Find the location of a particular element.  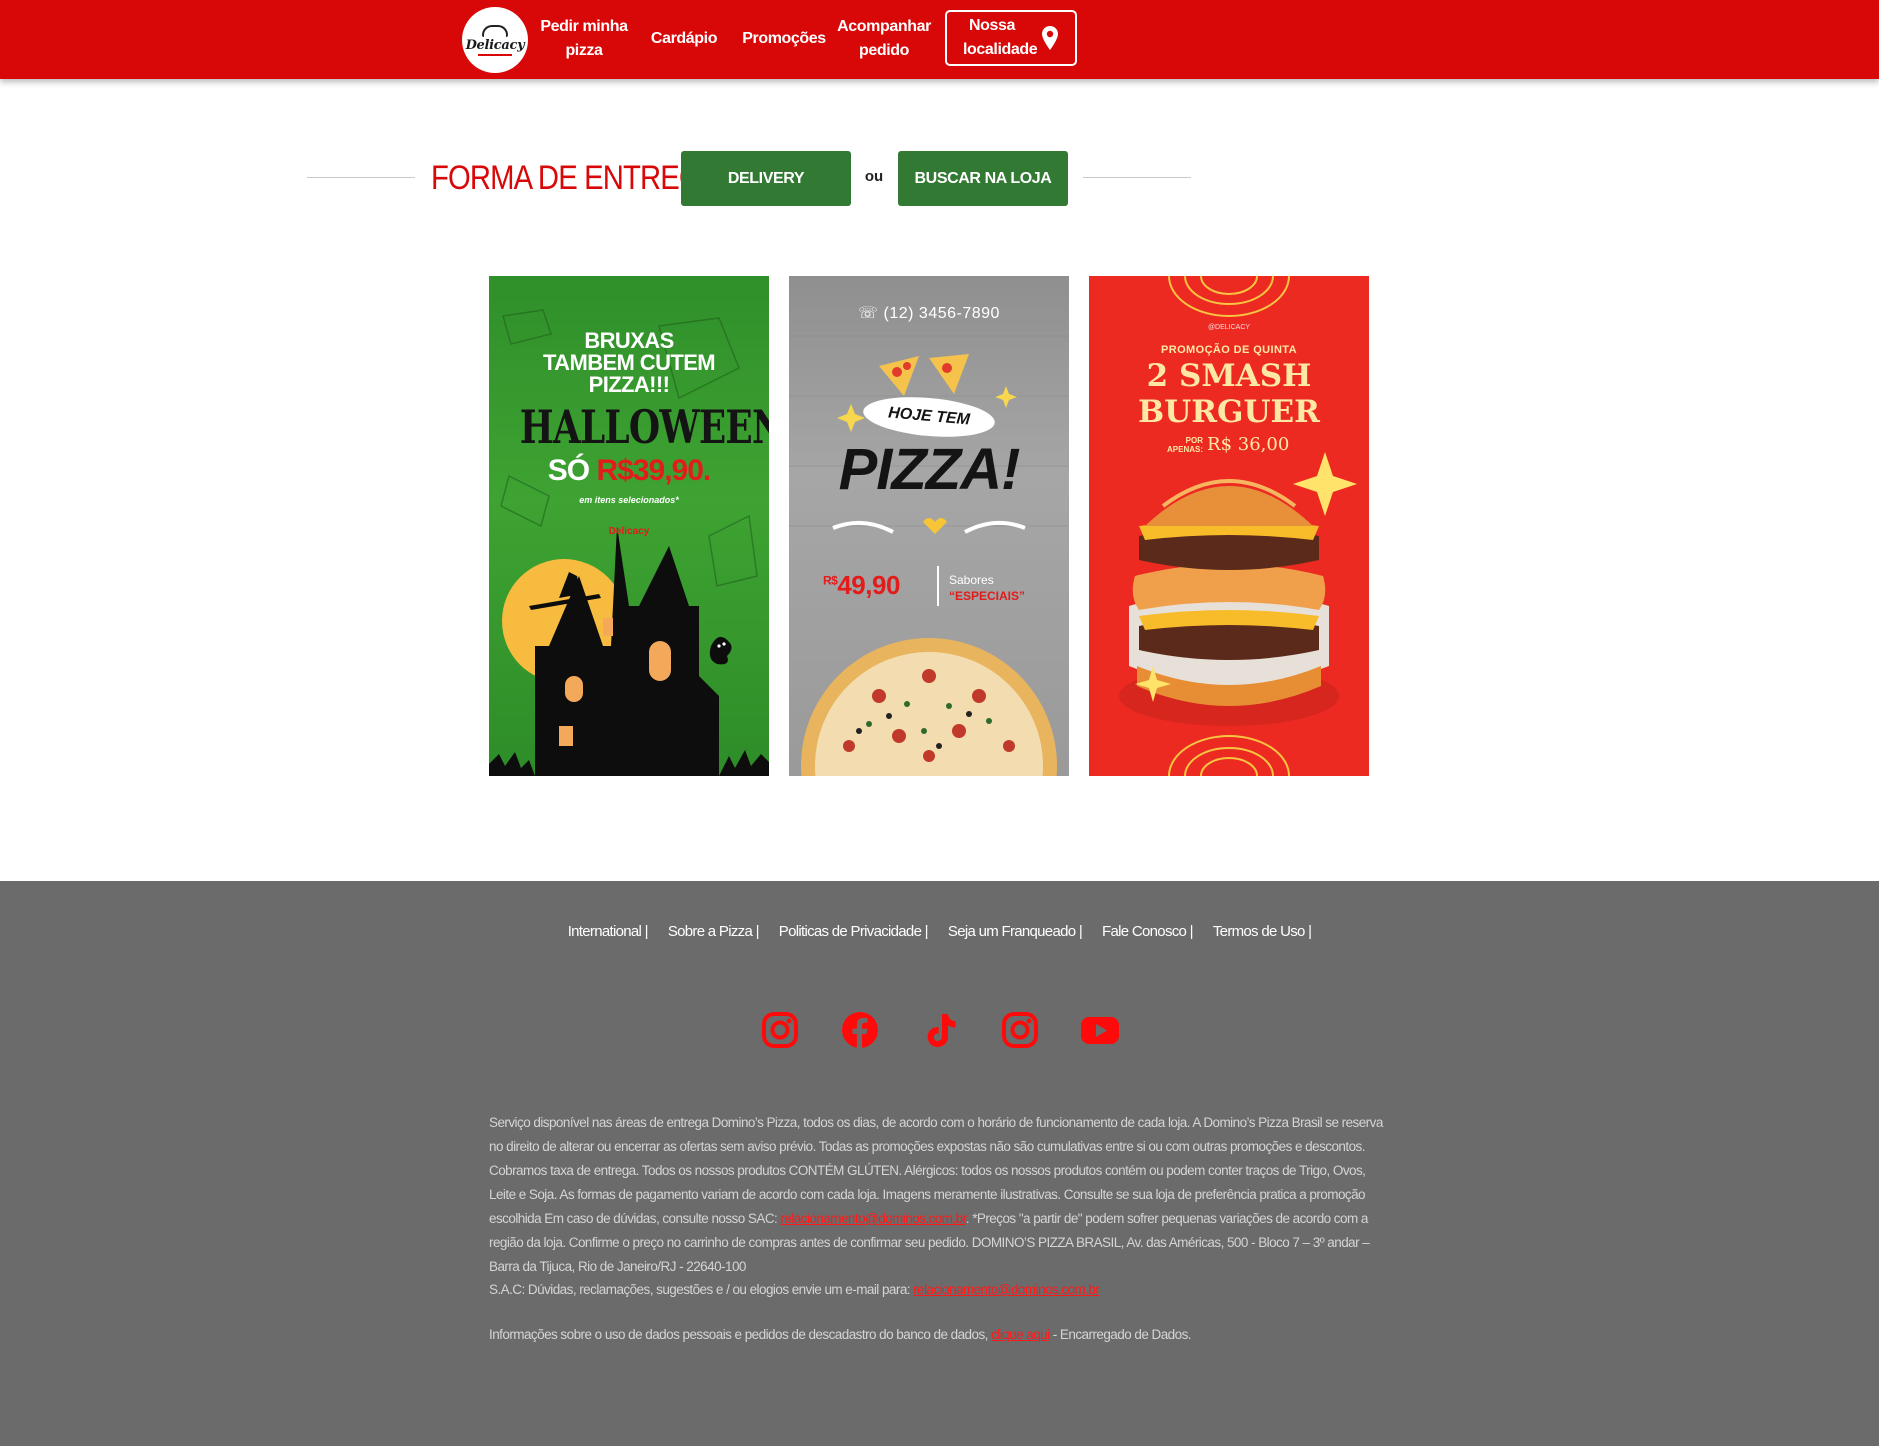

pizza-price-divider is located at coordinates (938, 586).